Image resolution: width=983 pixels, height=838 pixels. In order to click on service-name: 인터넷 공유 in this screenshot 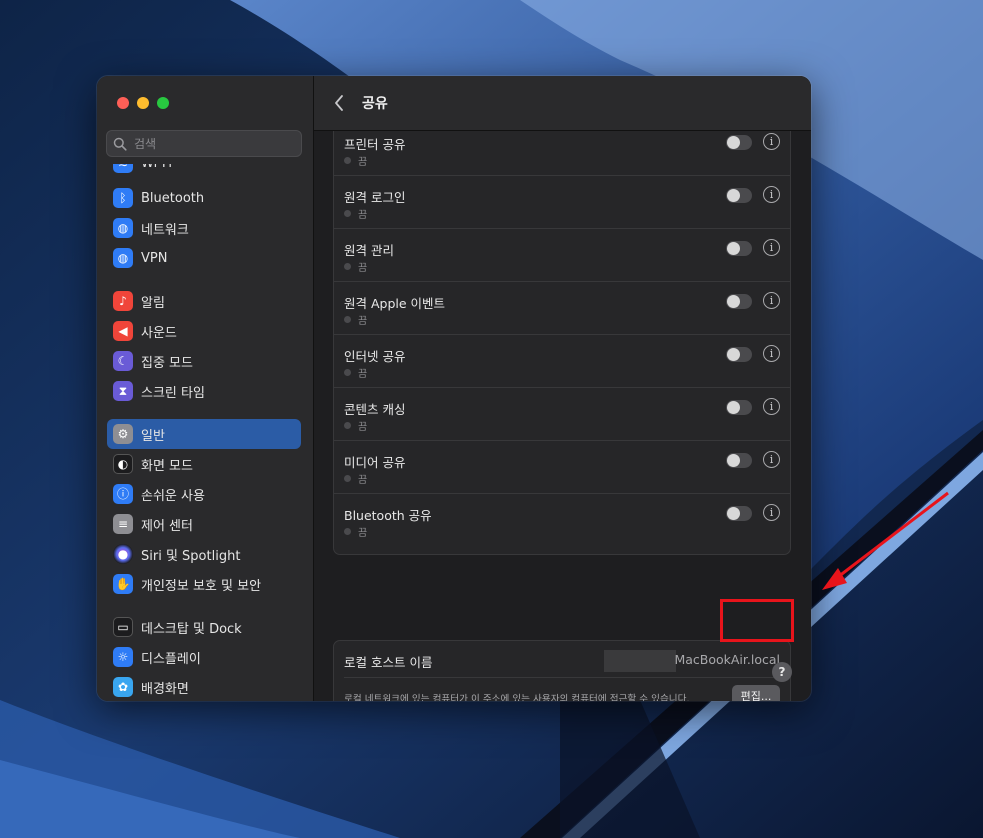, I will do `click(375, 356)`.